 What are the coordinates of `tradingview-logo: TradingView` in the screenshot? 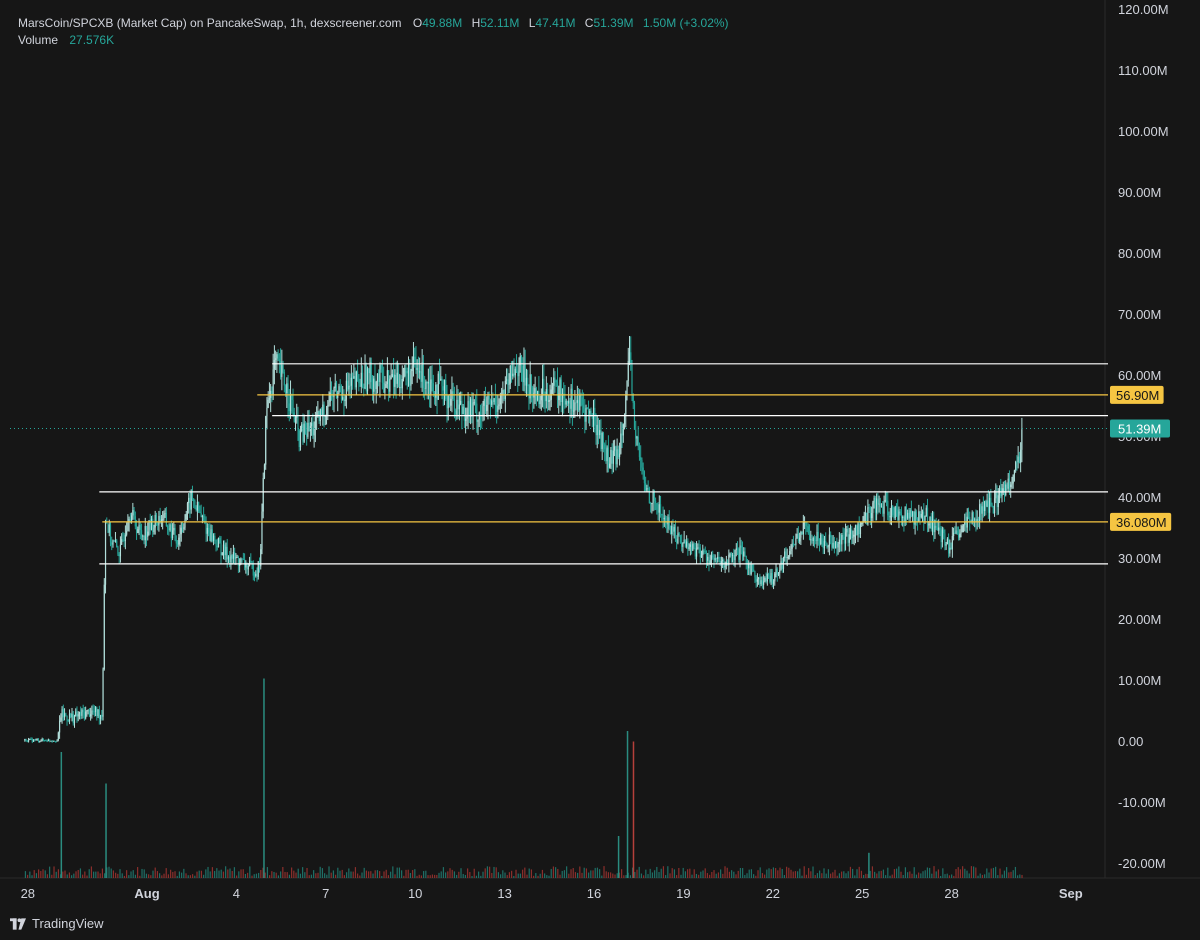 It's located at (57, 923).